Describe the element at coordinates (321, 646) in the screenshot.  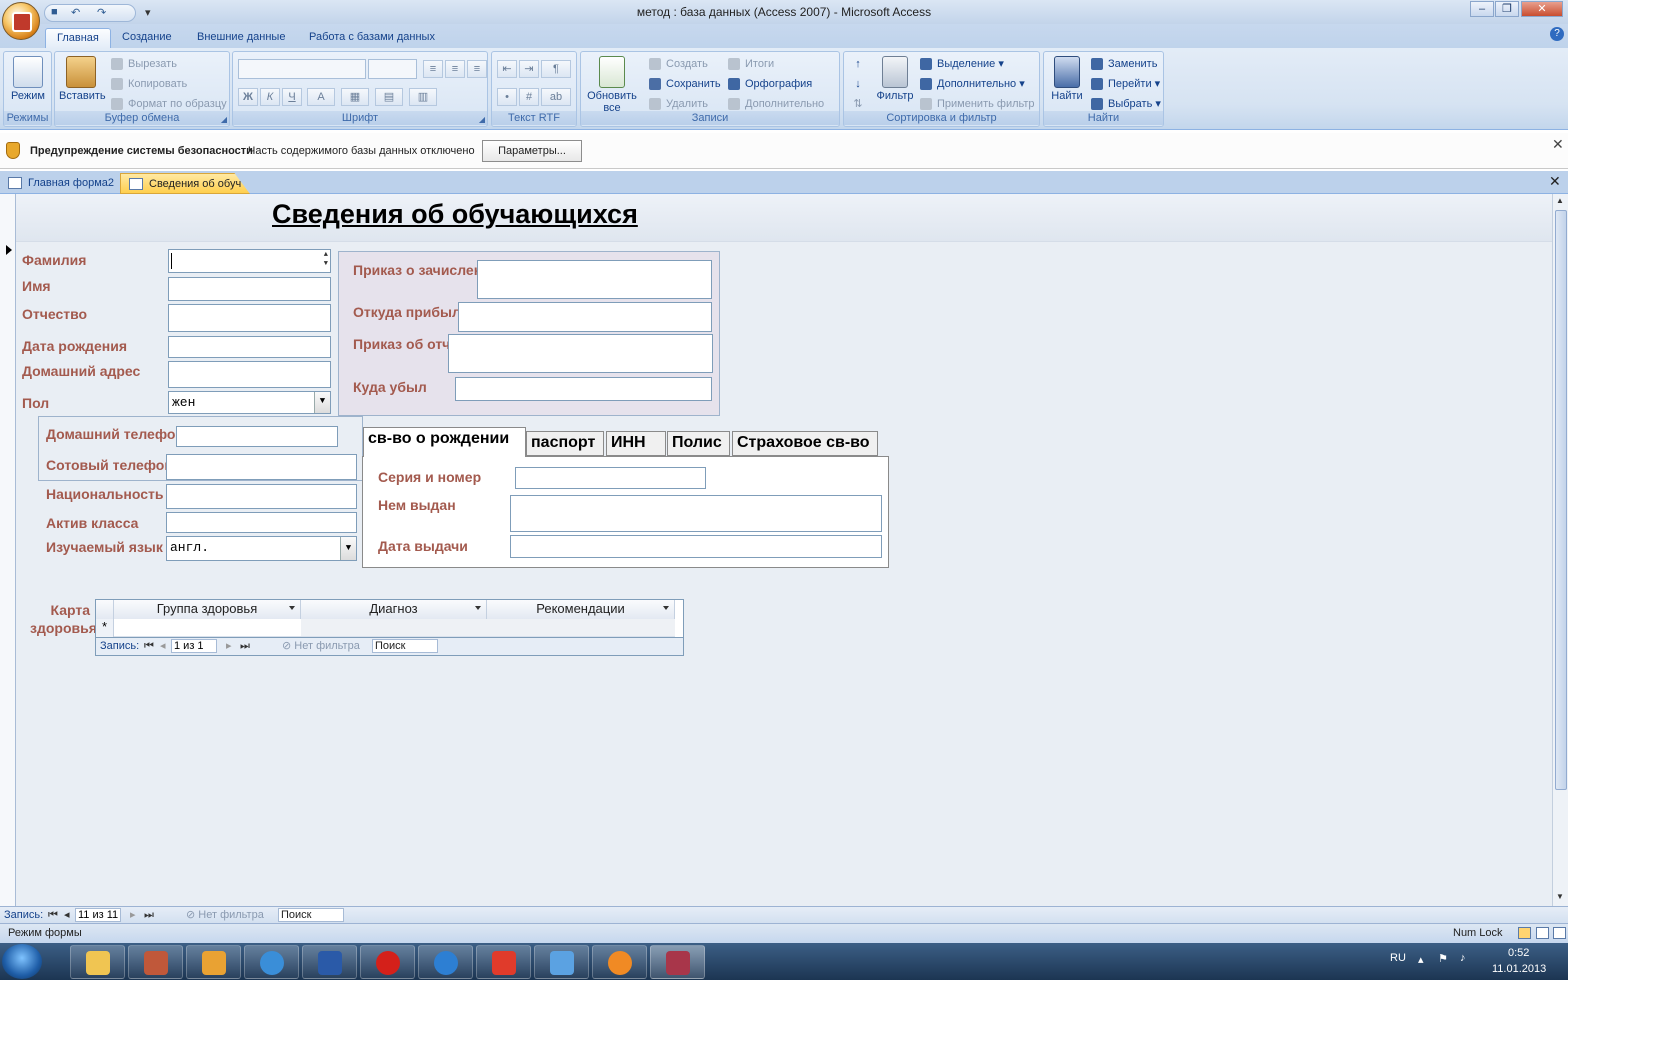
I see `no-filter-button: ⊘ Нет фильтра` at that location.